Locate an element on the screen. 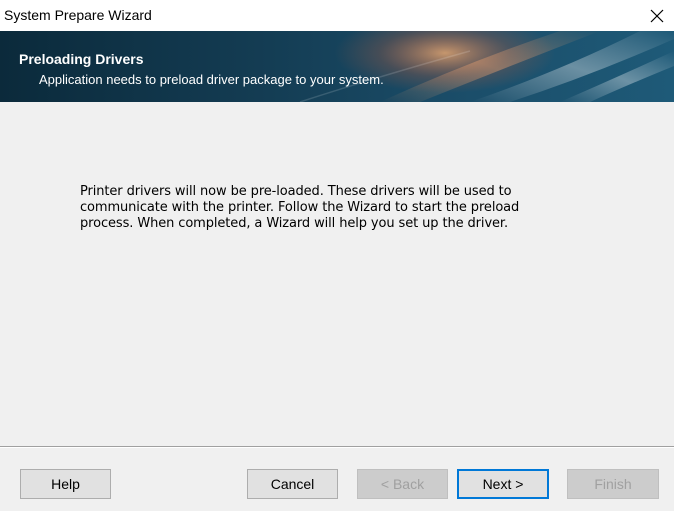  window-title: System Prepare Wizard is located at coordinates (78, 15).